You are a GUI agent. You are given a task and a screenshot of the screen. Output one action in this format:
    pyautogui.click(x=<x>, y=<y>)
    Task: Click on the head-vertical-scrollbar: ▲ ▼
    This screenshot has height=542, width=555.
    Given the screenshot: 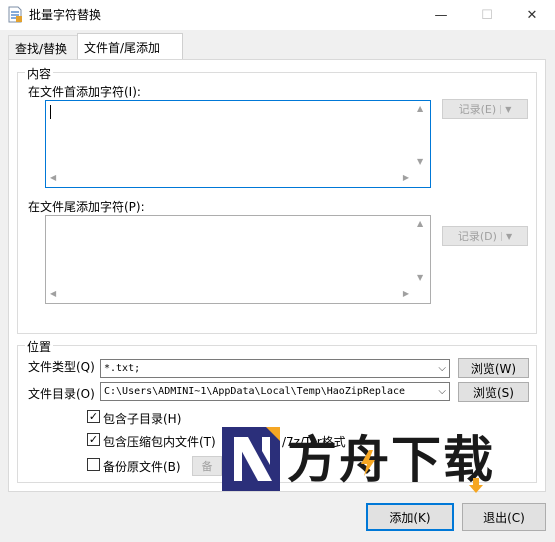 What is the action you would take?
    pyautogui.click(x=421, y=135)
    